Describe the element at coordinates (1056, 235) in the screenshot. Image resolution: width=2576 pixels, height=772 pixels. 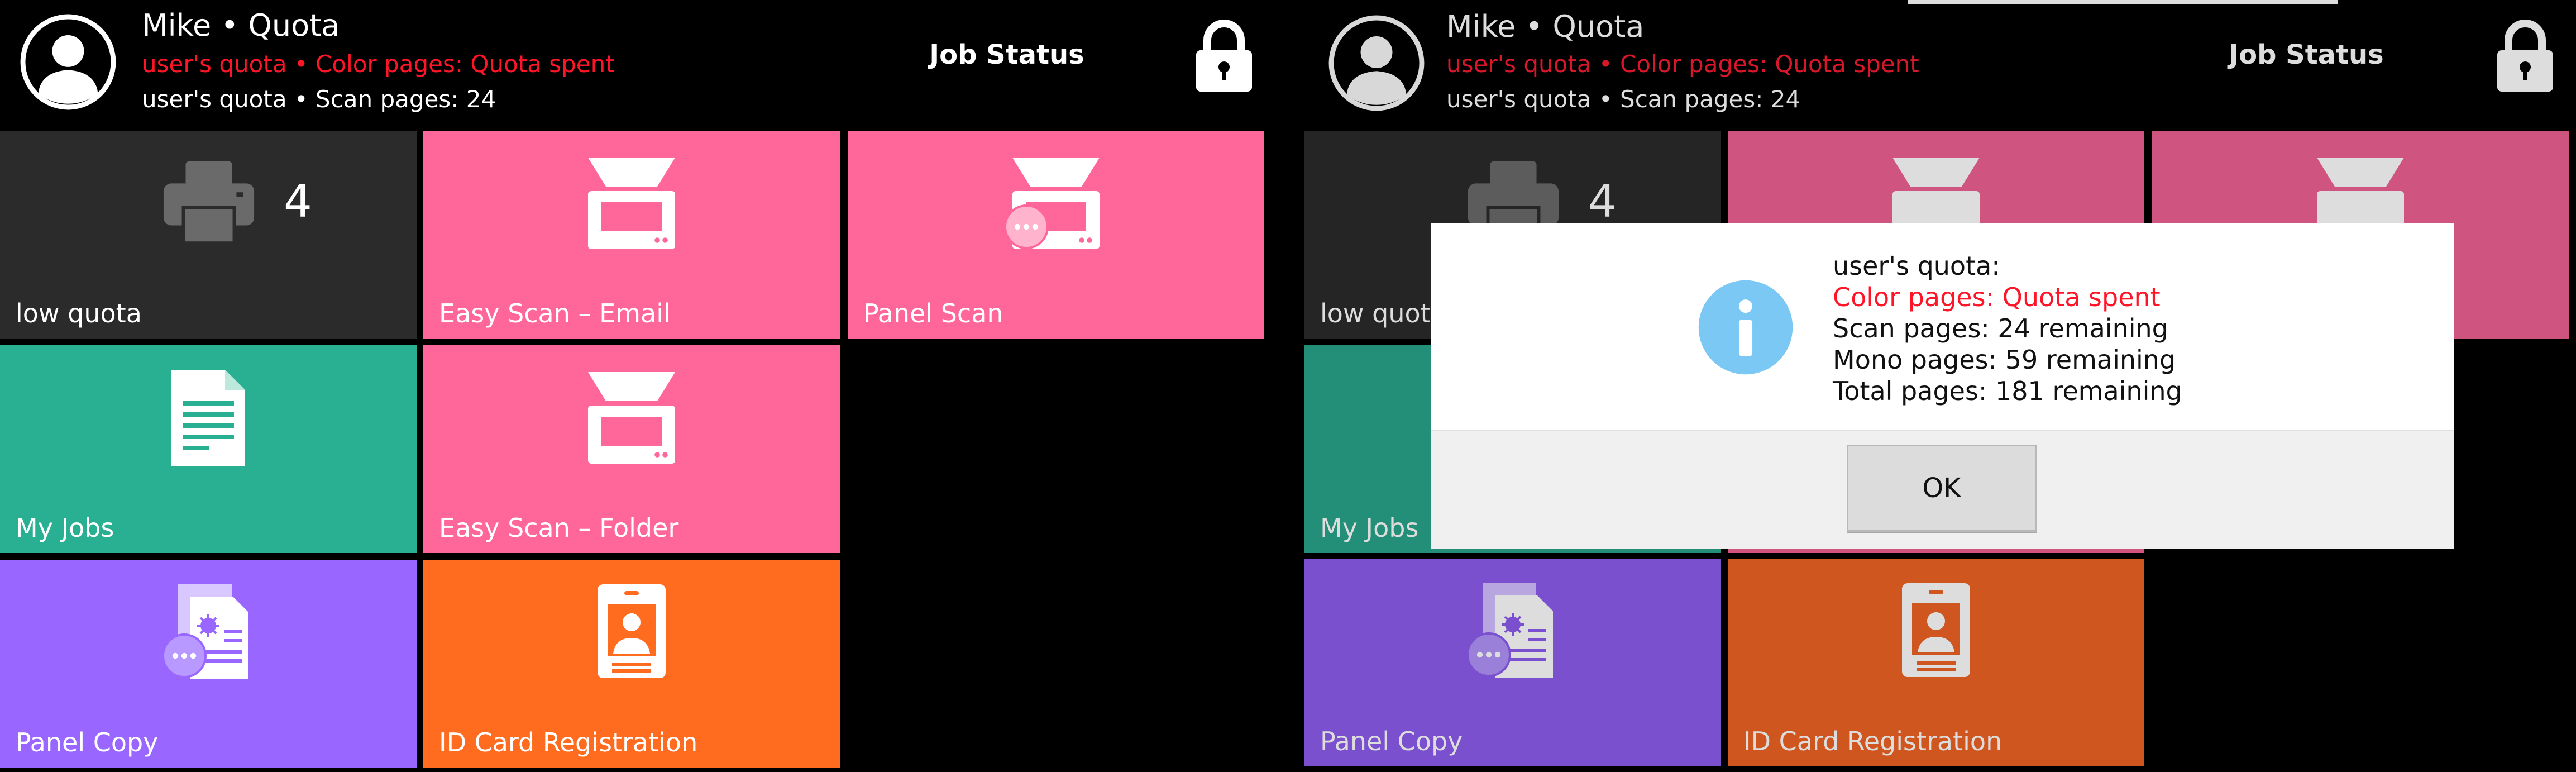
I see `tile-panel-scan: Panel Scan` at that location.